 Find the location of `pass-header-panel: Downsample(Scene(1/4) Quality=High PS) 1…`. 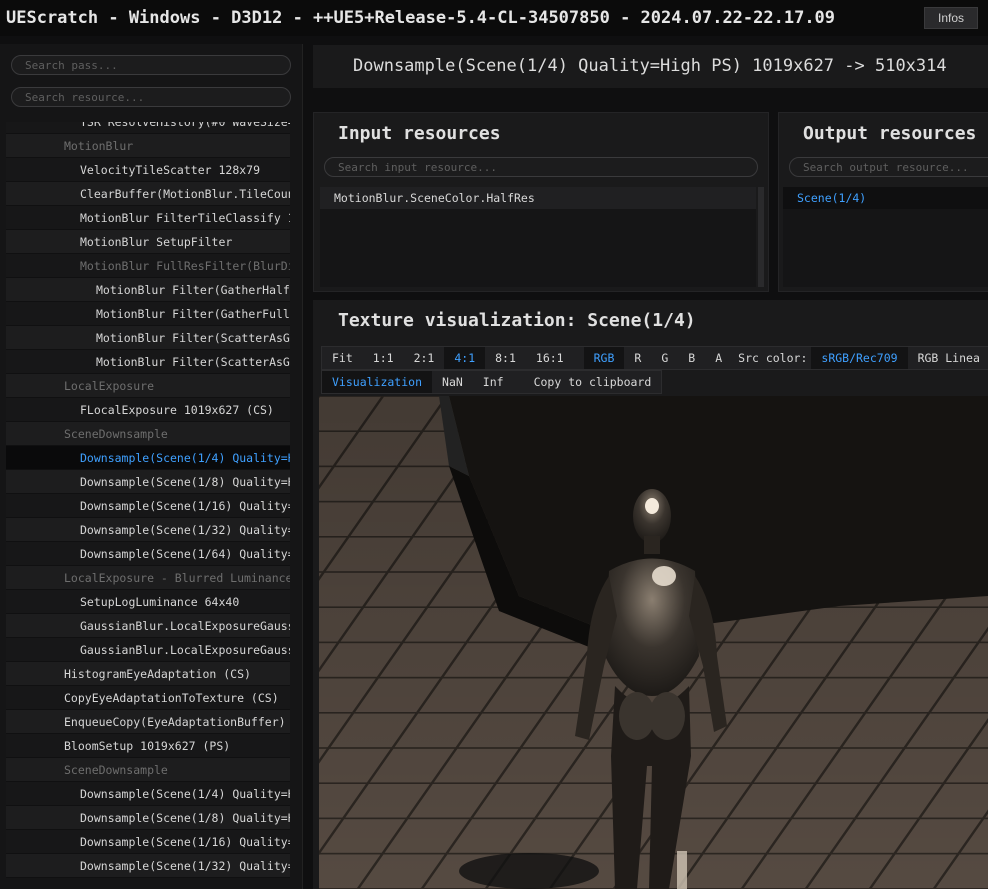

pass-header-panel: Downsample(Scene(1/4) Quality=High PS) 1… is located at coordinates (650, 66).